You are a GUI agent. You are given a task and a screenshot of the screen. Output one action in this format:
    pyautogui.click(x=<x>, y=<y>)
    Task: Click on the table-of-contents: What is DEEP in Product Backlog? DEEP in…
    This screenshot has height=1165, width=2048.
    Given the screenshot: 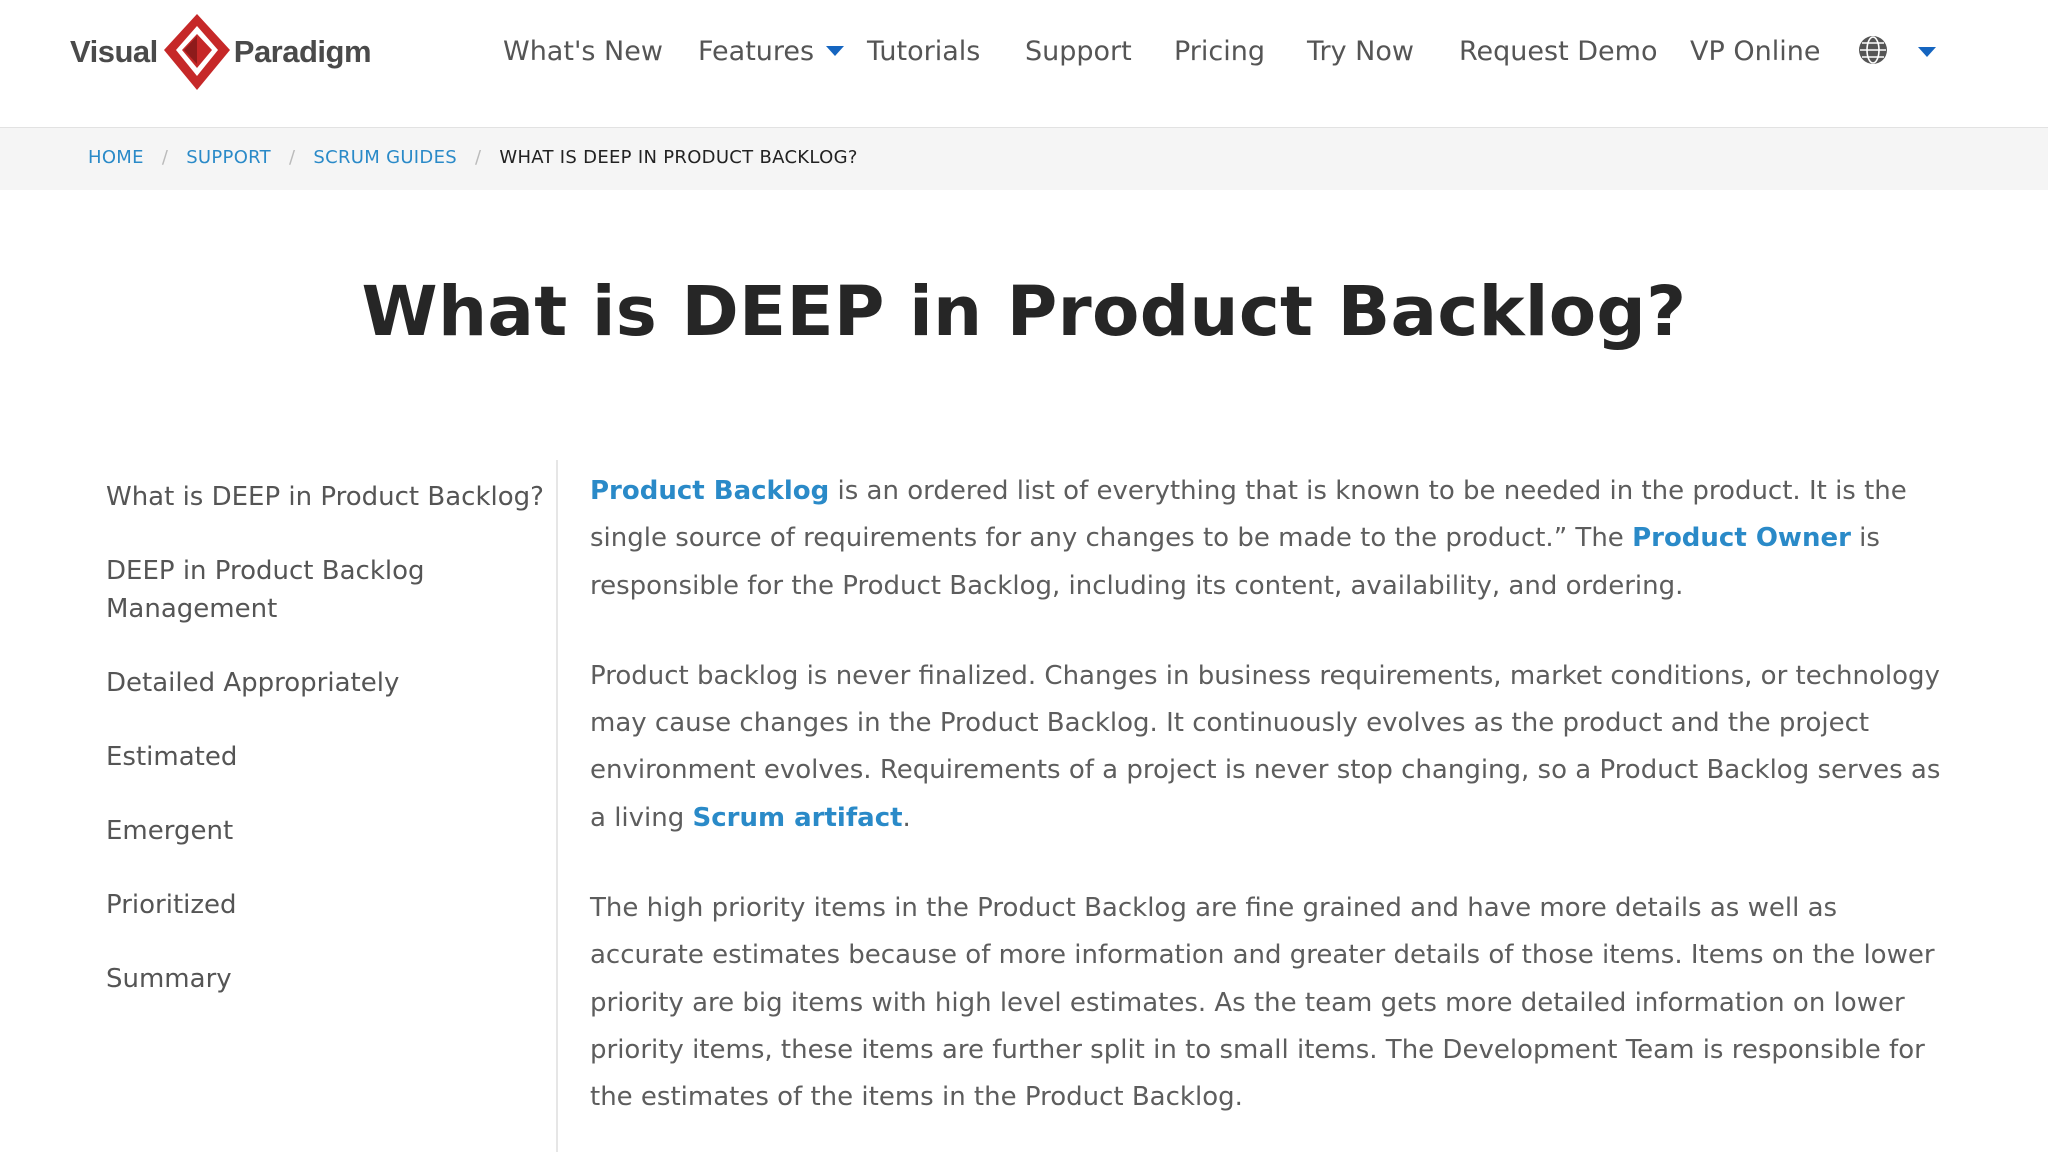 What is the action you would take?
    pyautogui.click(x=326, y=738)
    